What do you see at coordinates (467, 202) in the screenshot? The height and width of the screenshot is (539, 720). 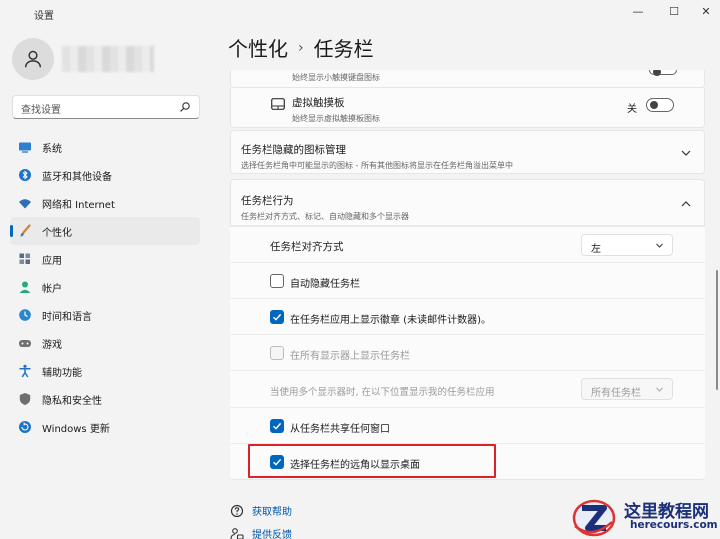 I see `taskbar-behaviors-header: 任务栏行为 任务栏对齐方式、标记、自动隐藏和多个显示器` at bounding box center [467, 202].